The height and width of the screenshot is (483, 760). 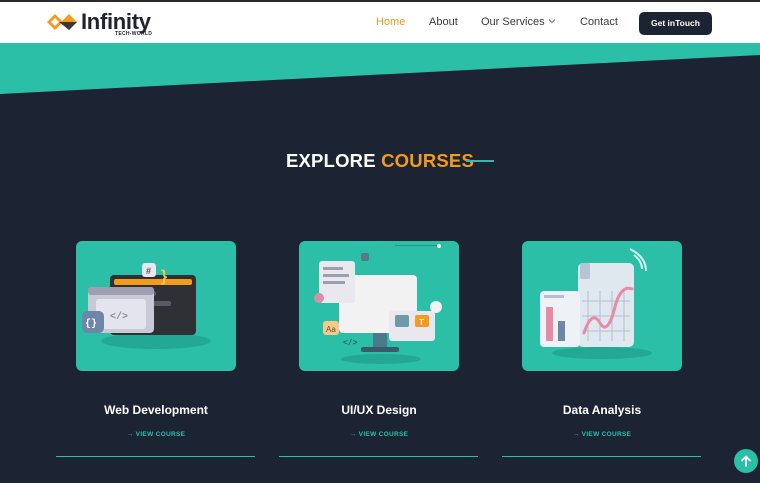 I want to click on course-card-data-analysis, so click(x=602, y=306).